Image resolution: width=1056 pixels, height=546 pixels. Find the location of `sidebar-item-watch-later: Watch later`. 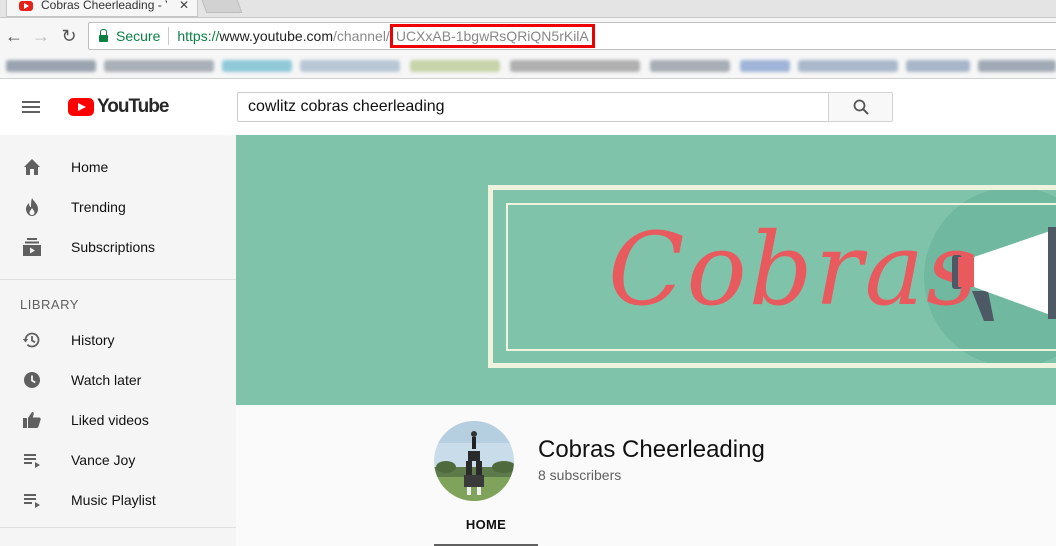

sidebar-item-watch-later: Watch later is located at coordinates (118, 380).